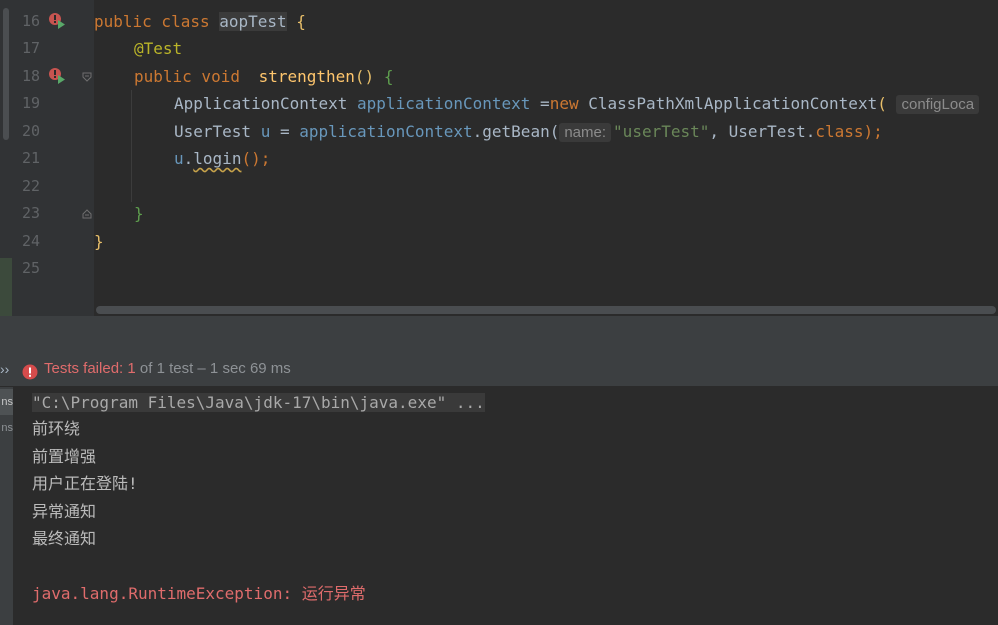 The height and width of the screenshot is (625, 998). Describe the element at coordinates (217, 158) in the screenshot. I see `method-call: login` at that location.